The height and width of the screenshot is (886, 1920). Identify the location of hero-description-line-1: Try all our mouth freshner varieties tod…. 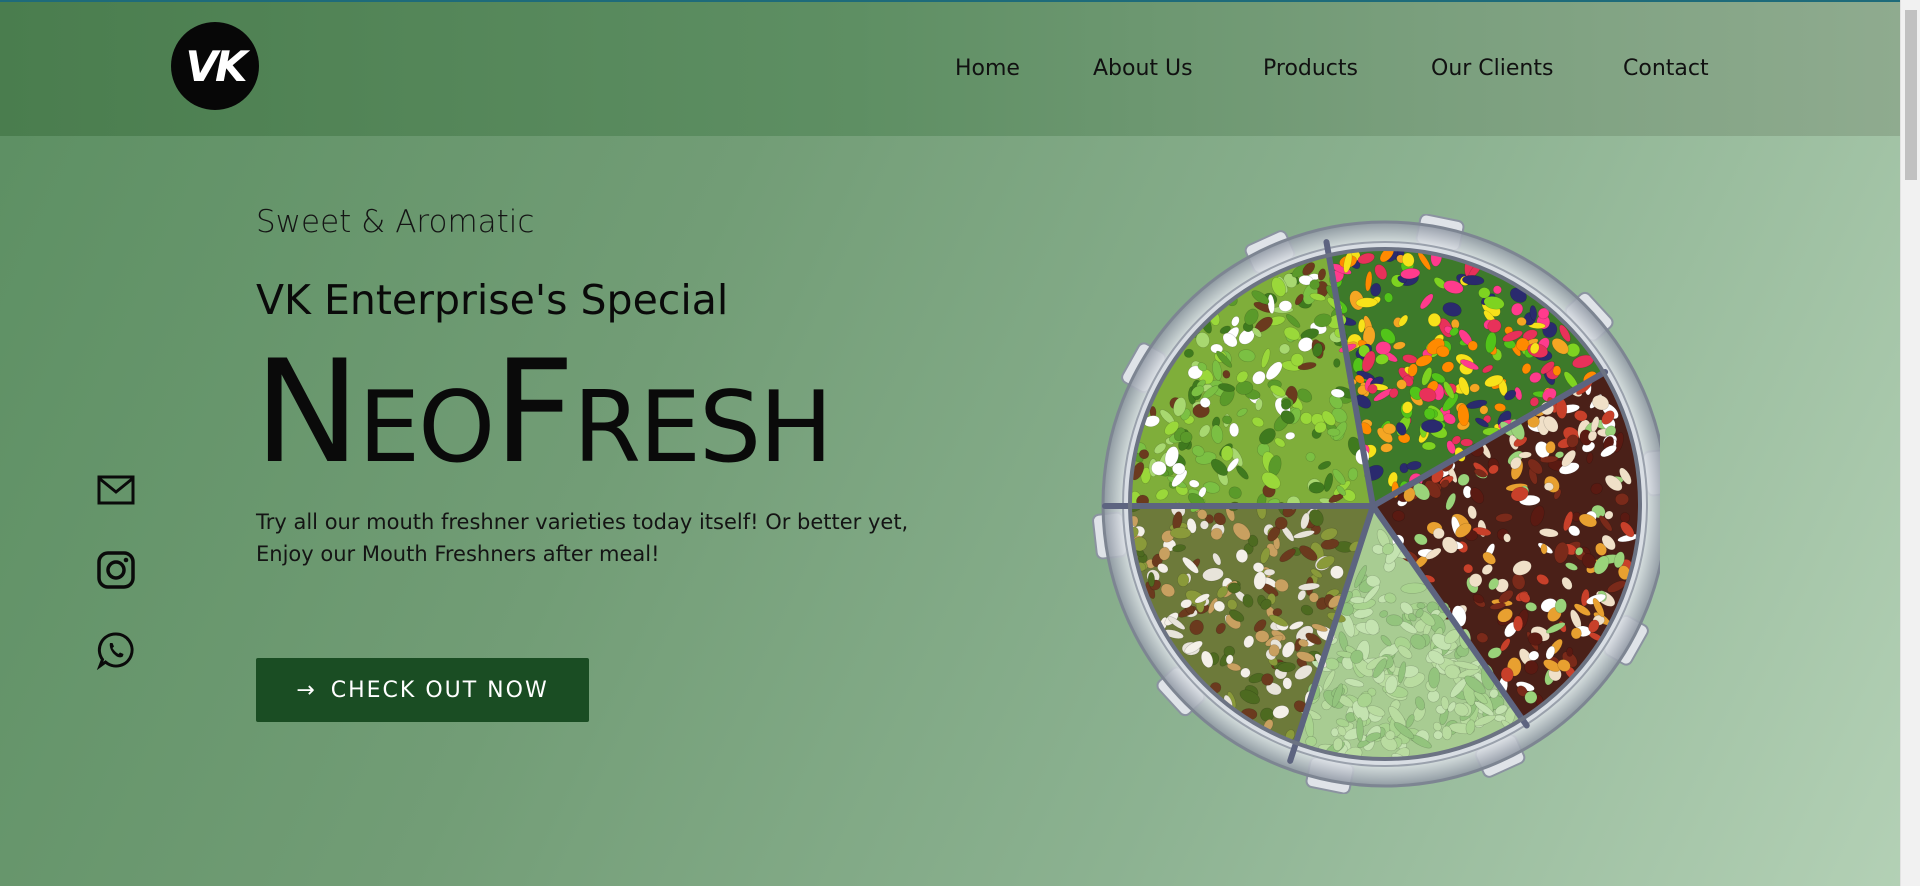
(582, 522).